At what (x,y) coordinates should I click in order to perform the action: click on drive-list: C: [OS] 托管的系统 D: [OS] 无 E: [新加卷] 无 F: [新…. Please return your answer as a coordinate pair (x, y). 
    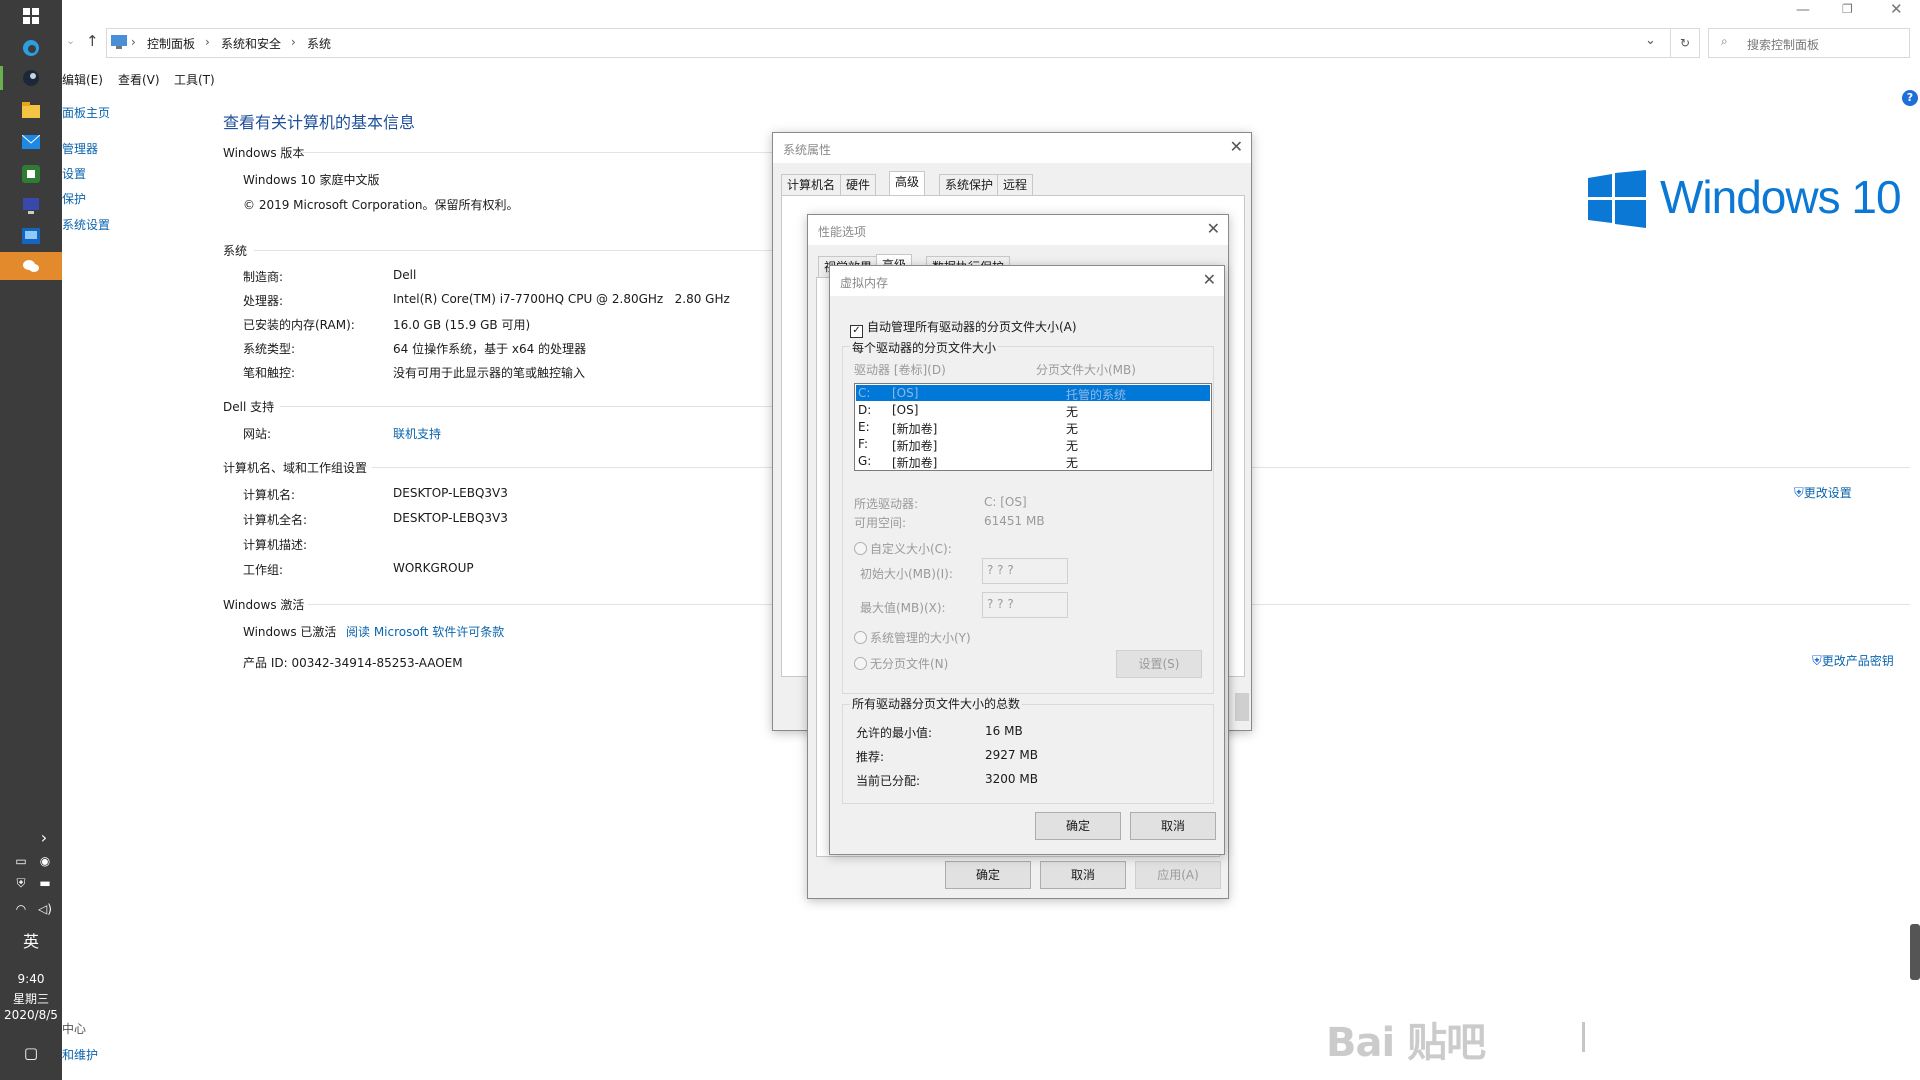
    Looking at the image, I should click on (1033, 427).